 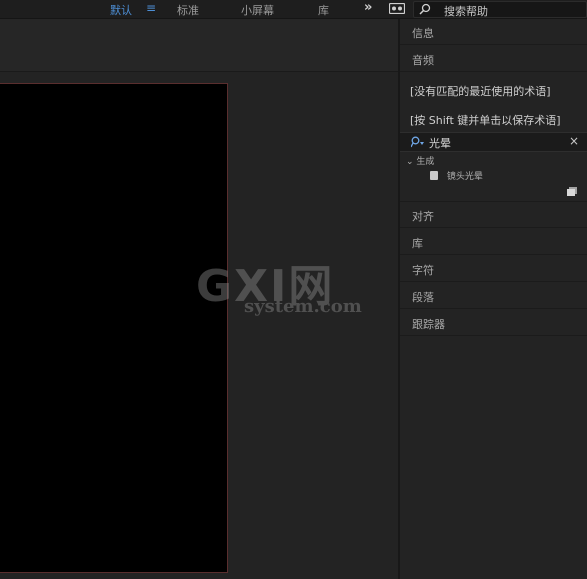 I want to click on tracker-panel-label: 跟踪器, so click(x=428, y=324).